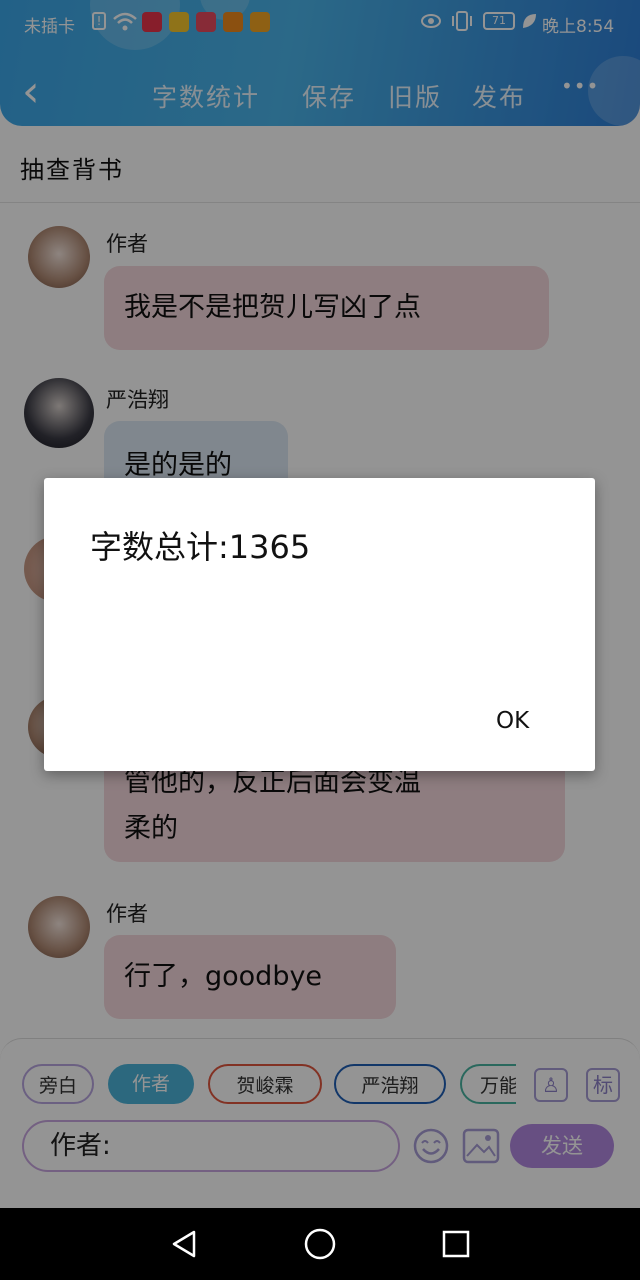 This screenshot has width=640, height=1280. Describe the element at coordinates (512, 721) in the screenshot. I see `ok-button: OK` at that location.